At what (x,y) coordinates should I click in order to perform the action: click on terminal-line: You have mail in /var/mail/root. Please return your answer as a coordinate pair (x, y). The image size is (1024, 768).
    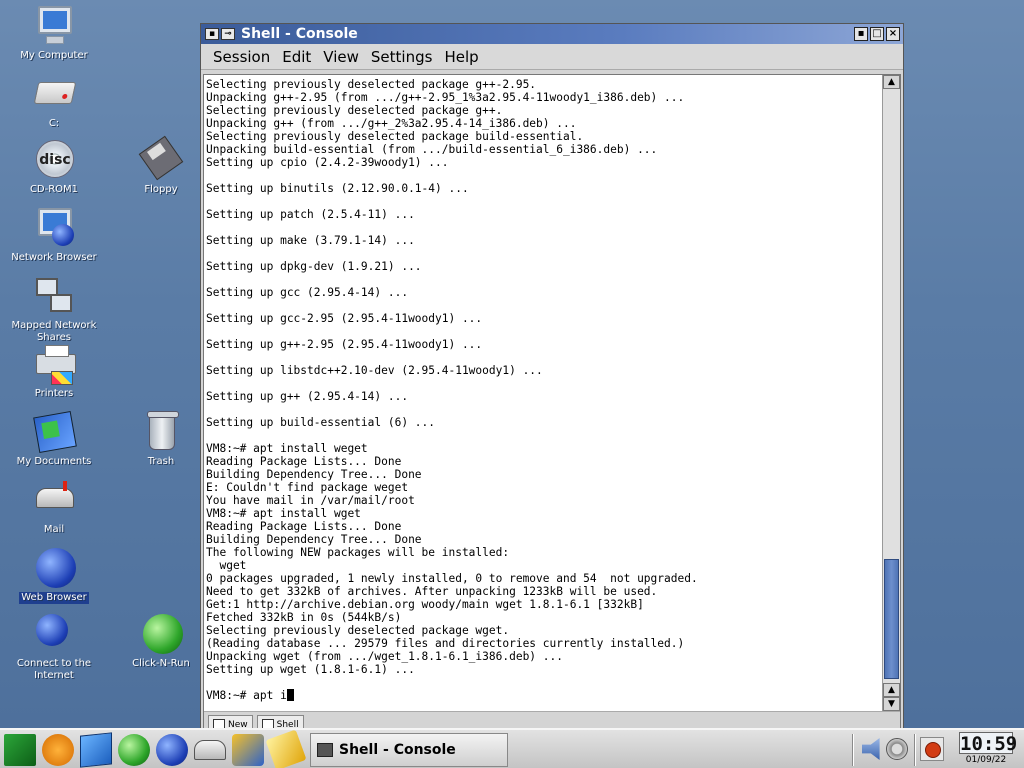
    Looking at the image, I should click on (310, 500).